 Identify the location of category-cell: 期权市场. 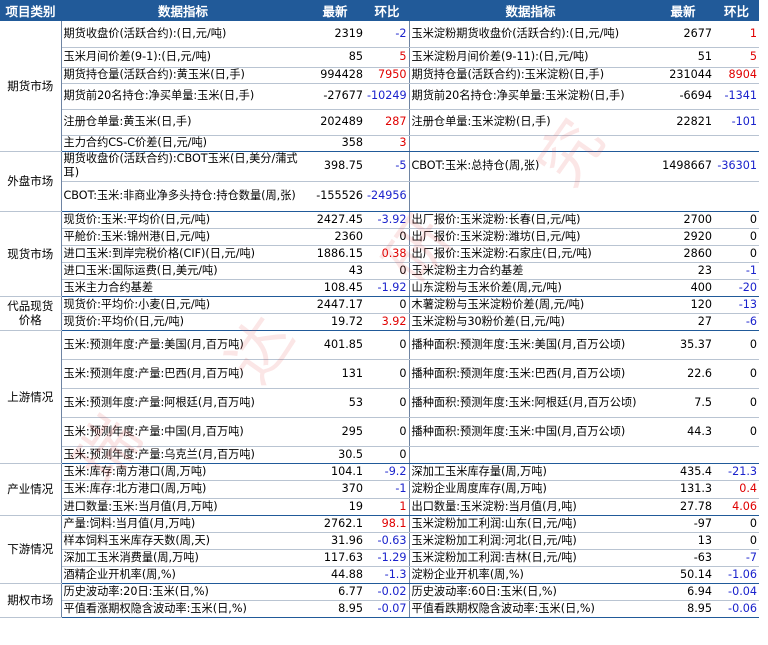
(31, 600).